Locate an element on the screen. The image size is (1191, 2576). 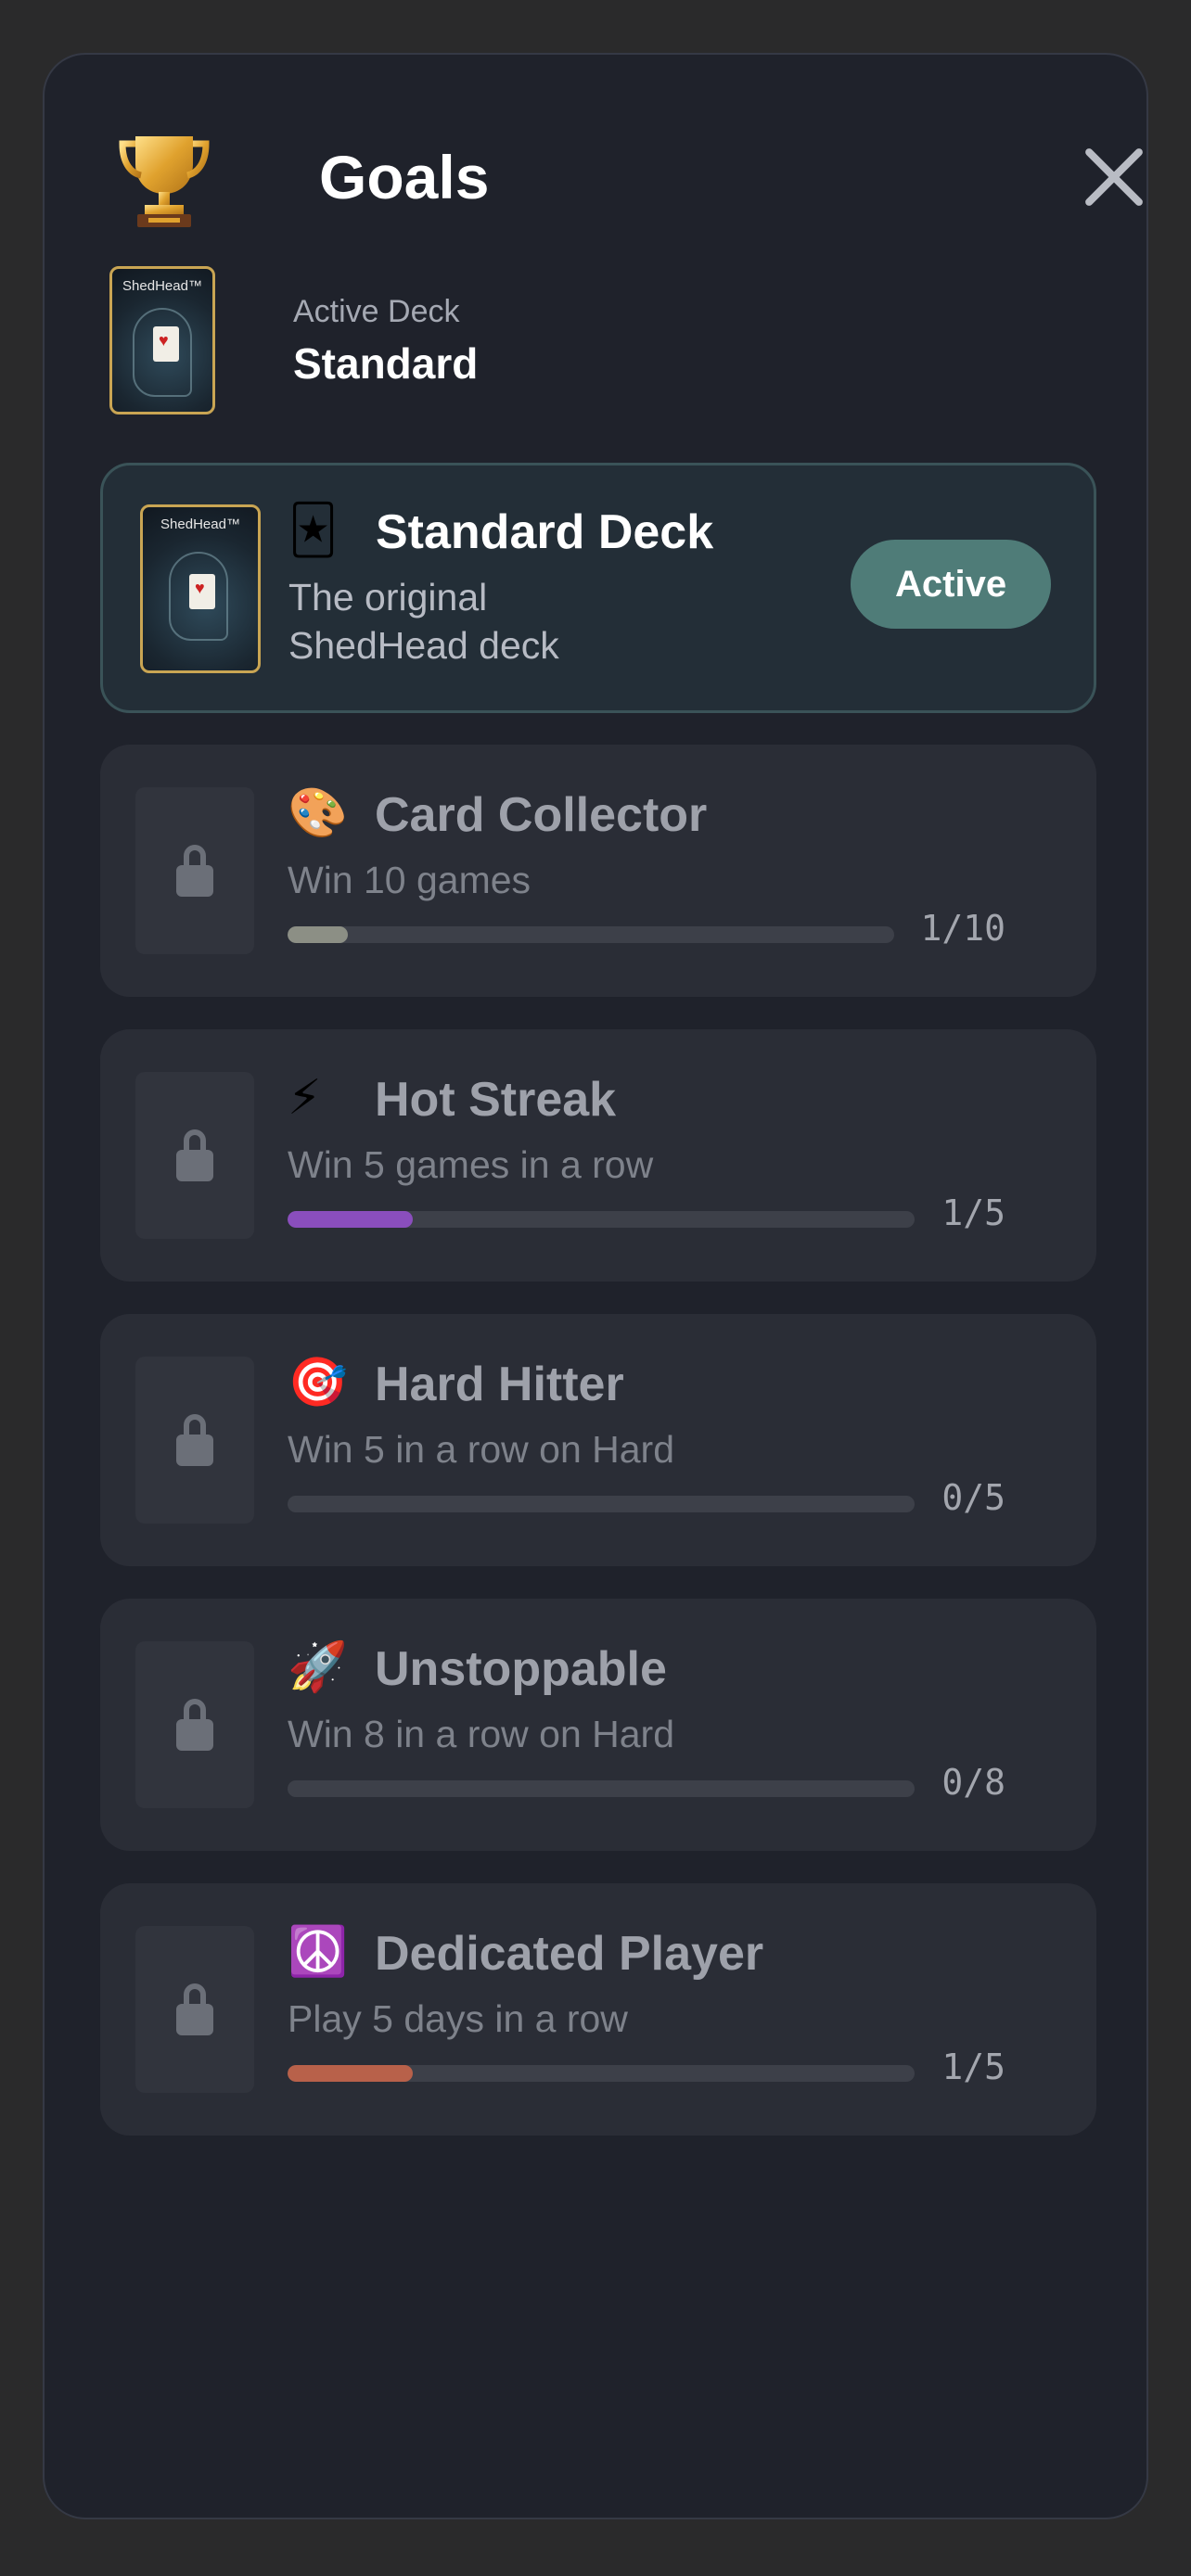
page-title: Goals is located at coordinates (404, 177).